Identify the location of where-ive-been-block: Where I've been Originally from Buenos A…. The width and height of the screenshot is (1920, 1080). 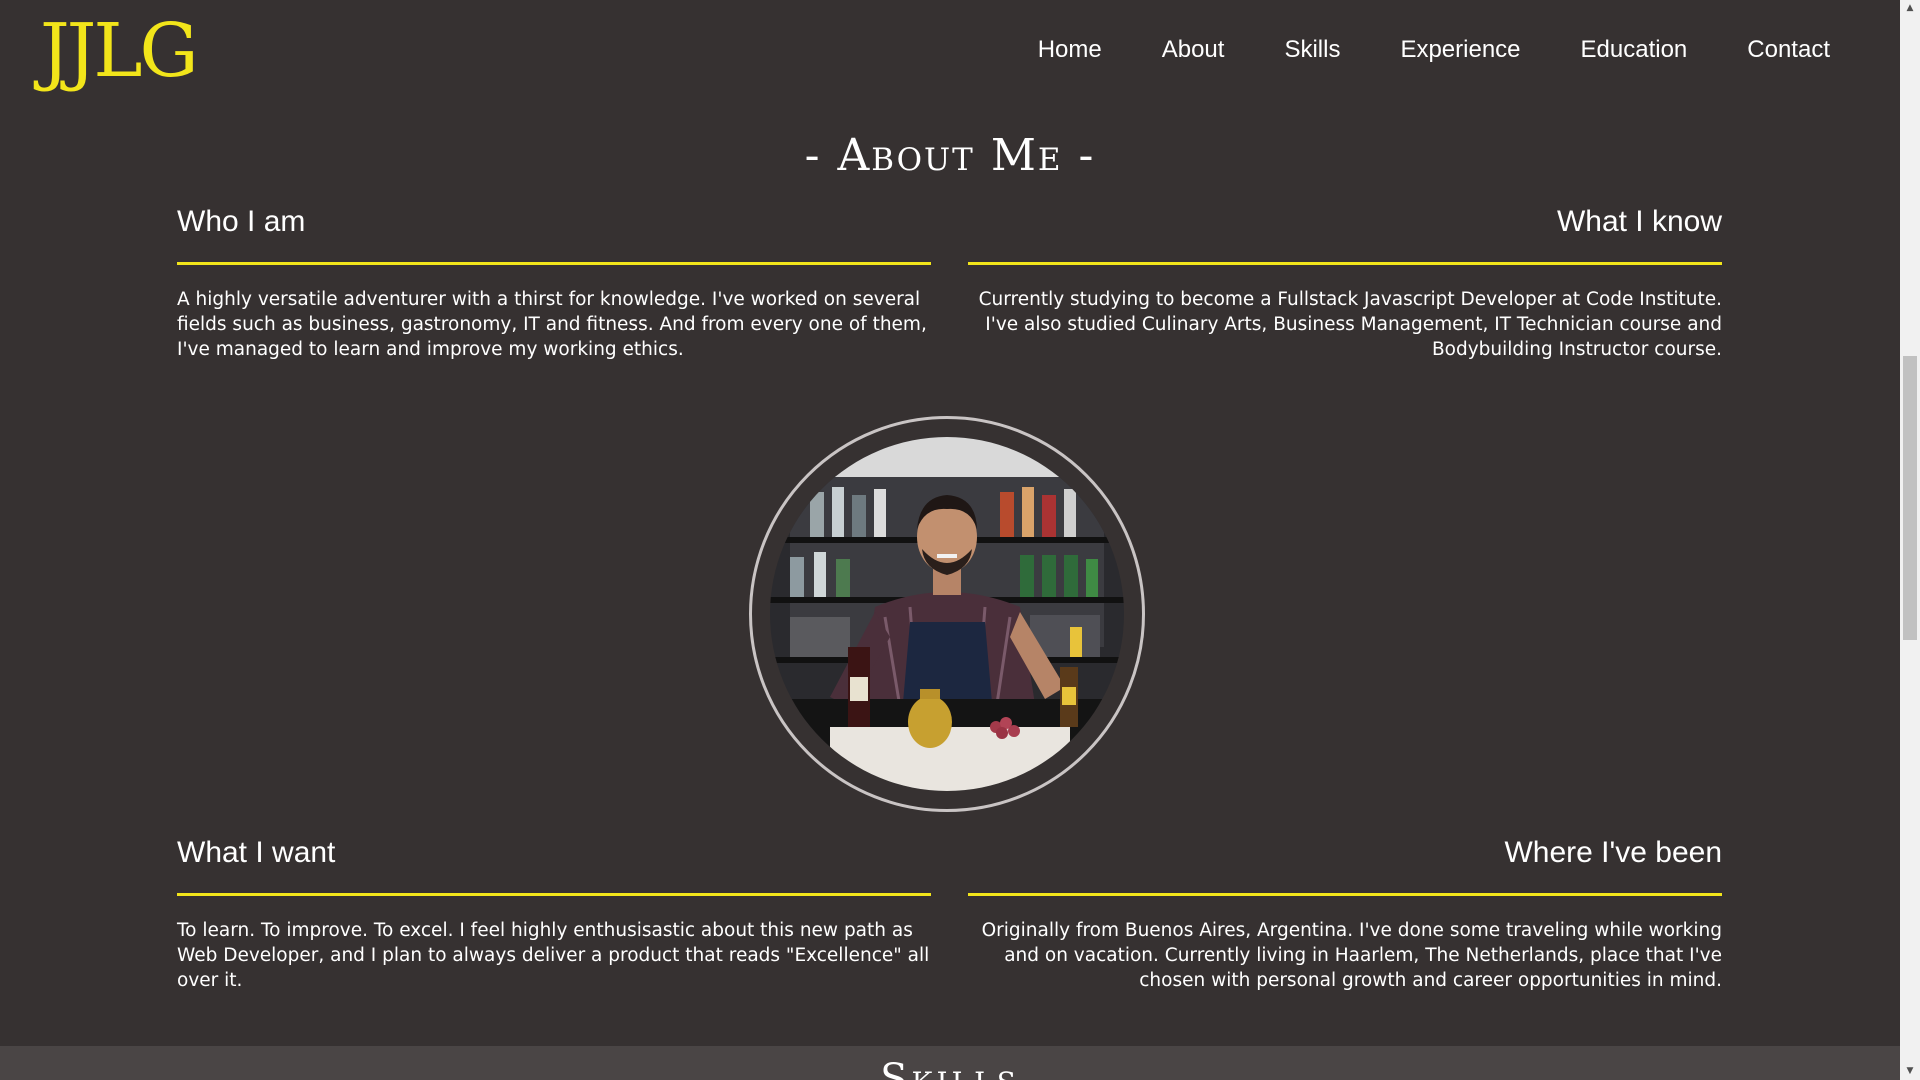
(1345, 913).